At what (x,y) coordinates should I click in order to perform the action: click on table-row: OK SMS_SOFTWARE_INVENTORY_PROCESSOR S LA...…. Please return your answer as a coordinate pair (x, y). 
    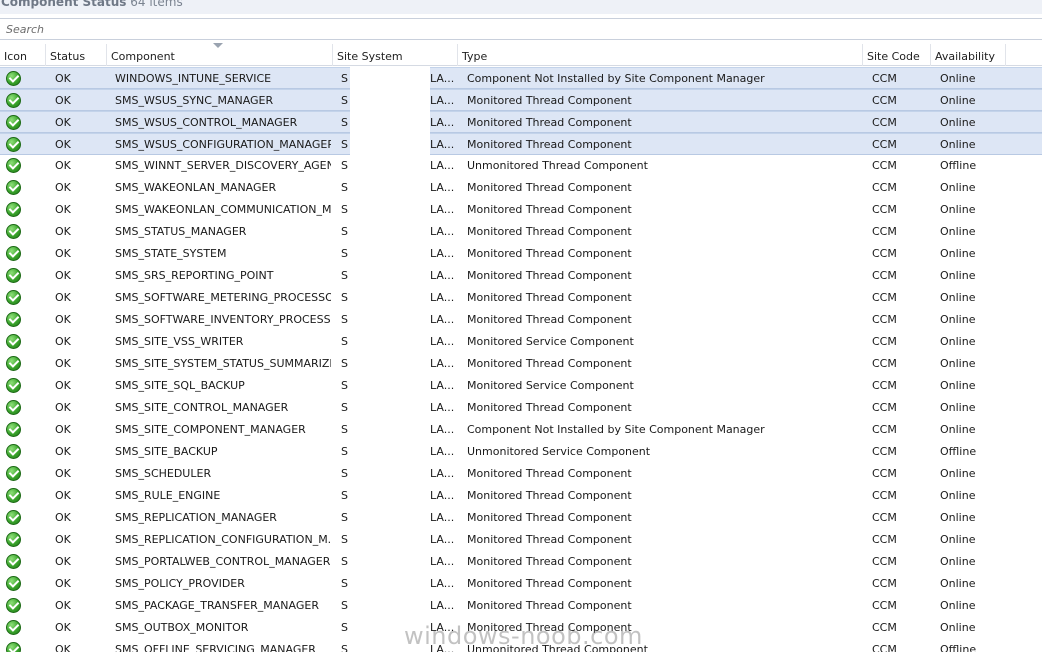
    Looking at the image, I should click on (521, 320).